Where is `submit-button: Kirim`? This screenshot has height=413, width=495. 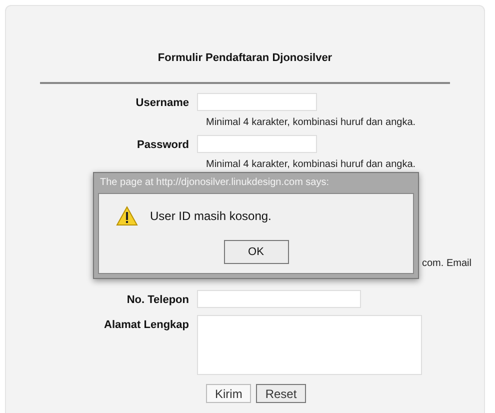
submit-button: Kirim is located at coordinates (229, 393).